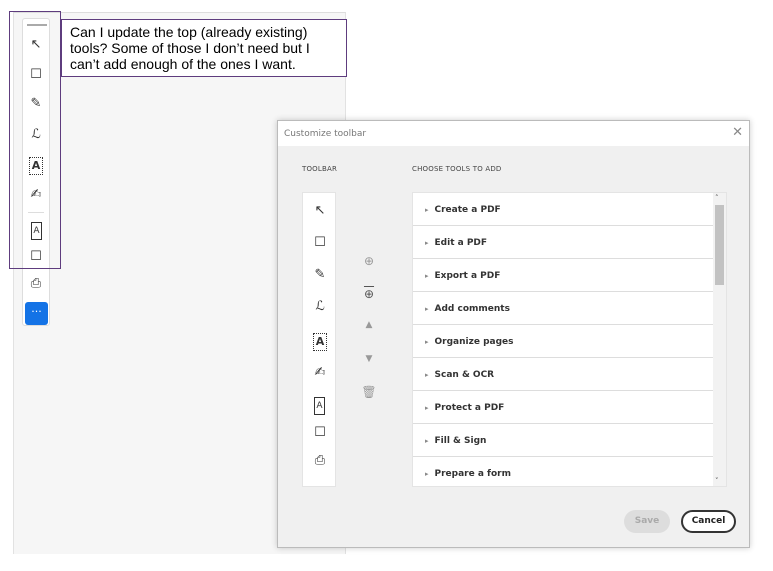 This screenshot has height=571, width=773. What do you see at coordinates (461, 243) in the screenshot?
I see `tool-group-label: Edit a PDF` at bounding box center [461, 243].